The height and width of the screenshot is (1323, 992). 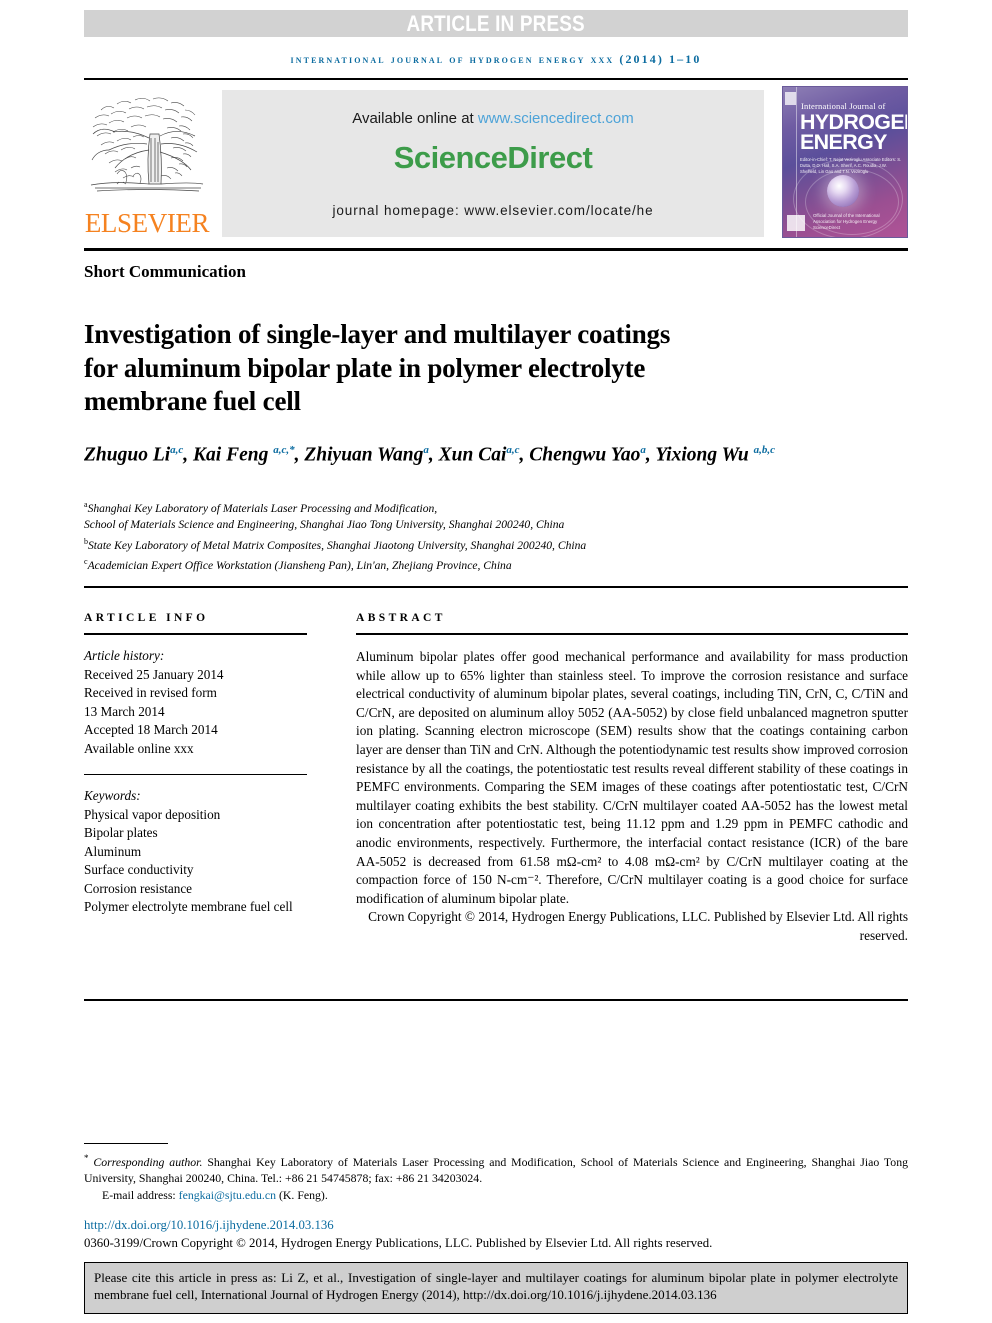 What do you see at coordinates (401, 618) in the screenshot?
I see `abstract-heading: ABSTRACT` at bounding box center [401, 618].